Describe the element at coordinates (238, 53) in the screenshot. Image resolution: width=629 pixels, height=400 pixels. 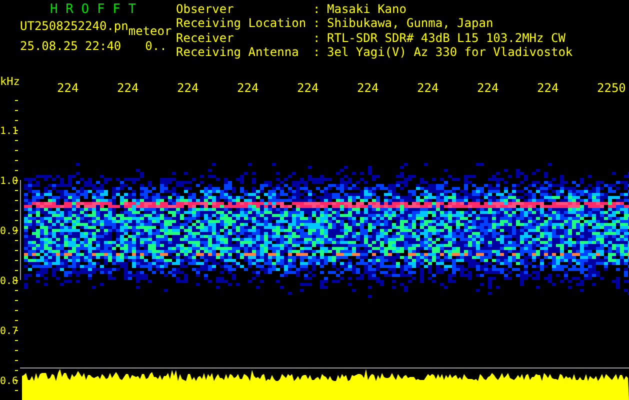
I see `info-label: Receiving Antenna` at that location.